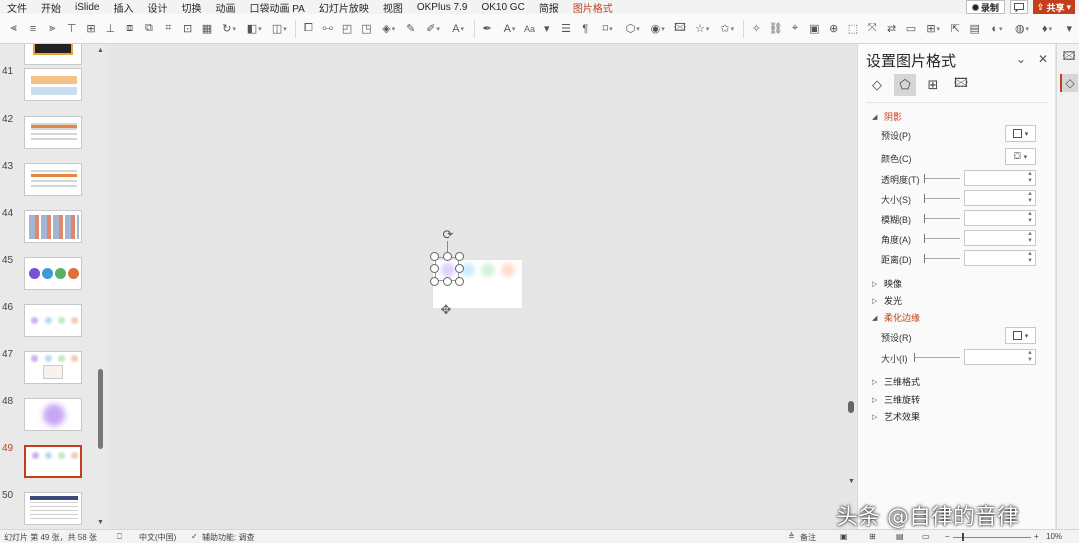 Image resolution: width=1079 pixels, height=543 pixels. Describe the element at coordinates (459, 256) in the screenshot. I see `resize-handle-ne` at that location.